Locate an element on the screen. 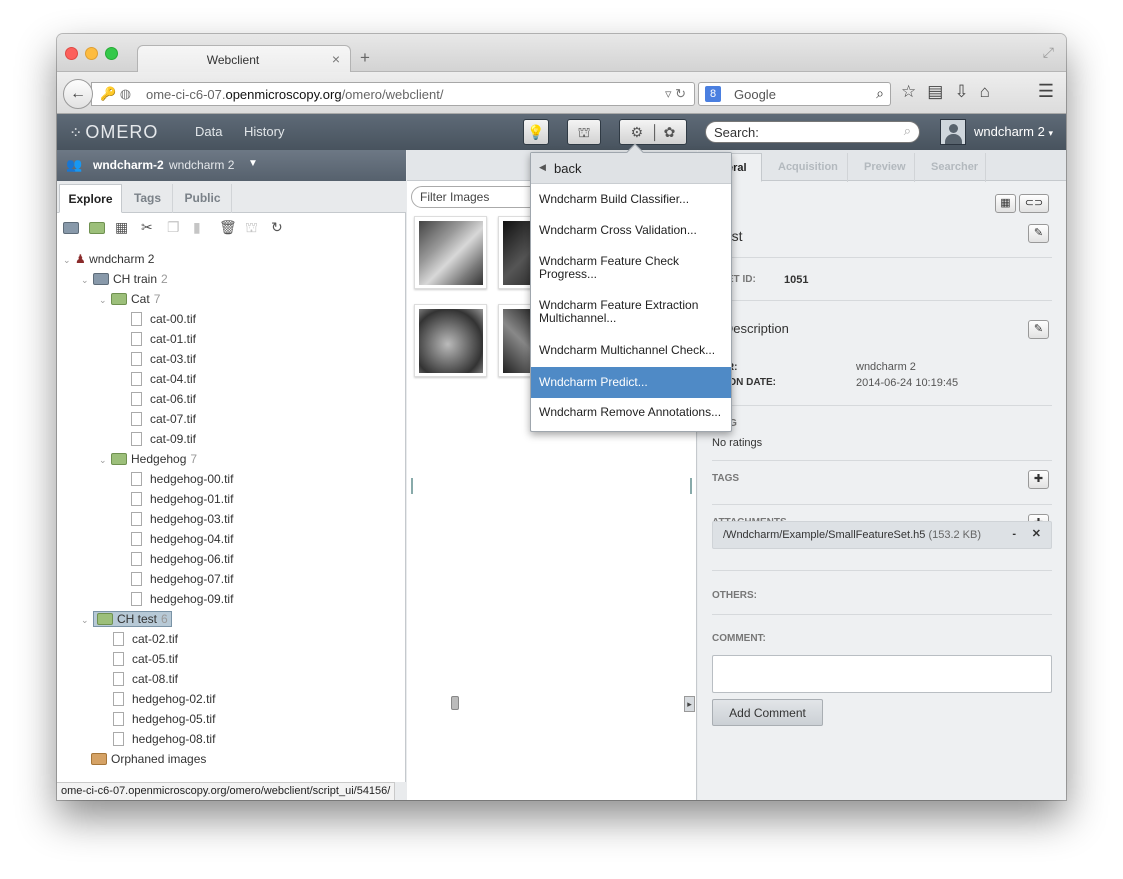  remove-icon: ⛫ is located at coordinates (258, 228).